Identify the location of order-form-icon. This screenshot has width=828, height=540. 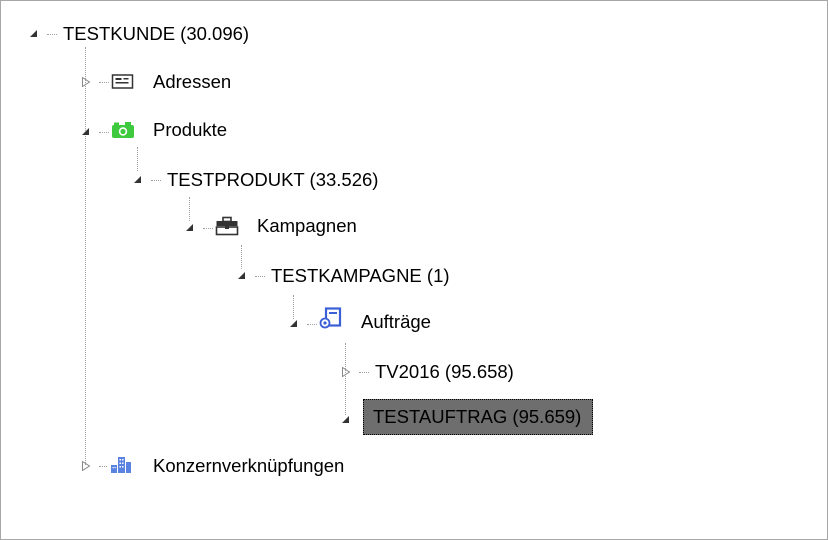
(330, 318).